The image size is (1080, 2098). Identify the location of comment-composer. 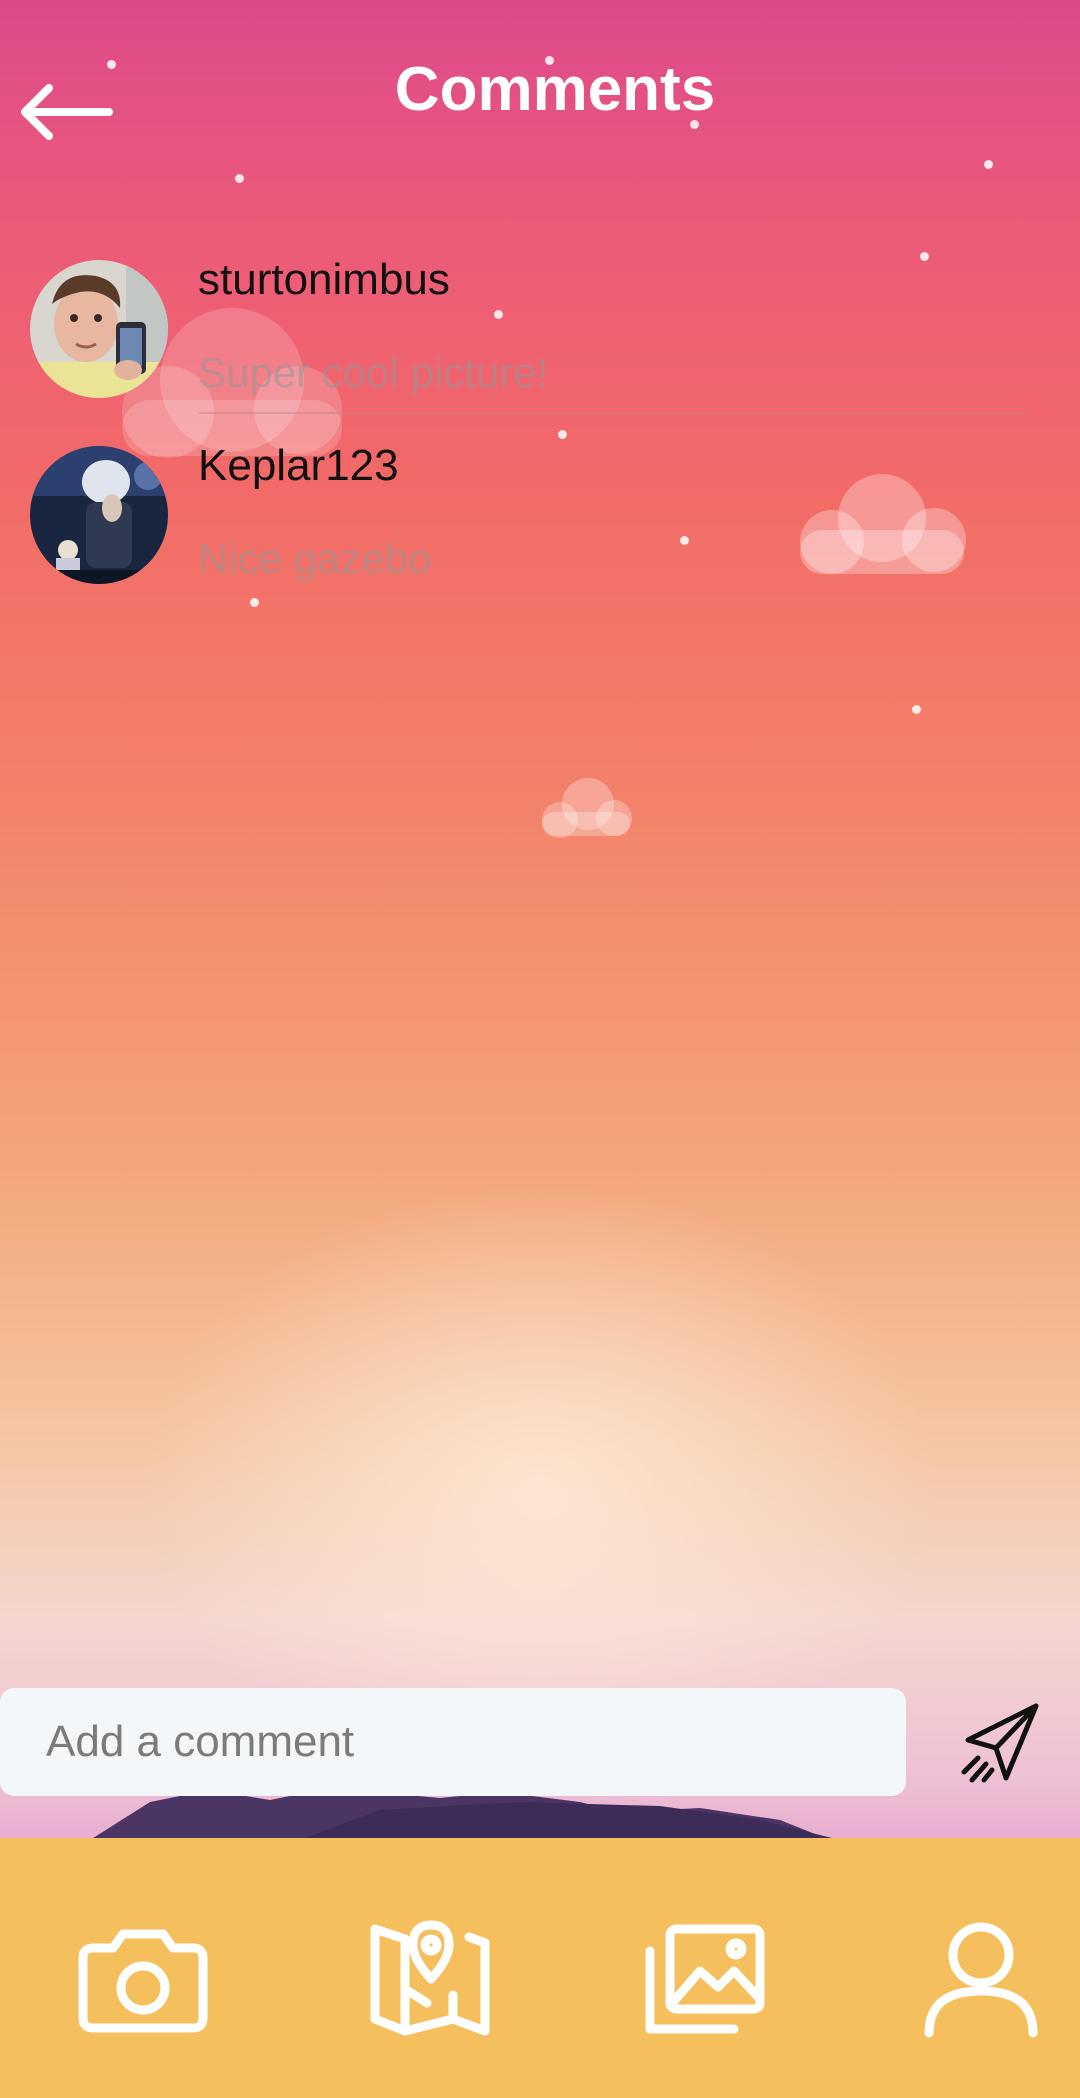
(540, 1744).